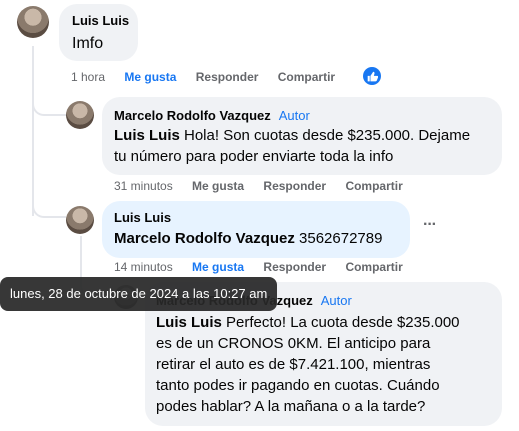 The width and height of the screenshot is (519, 431). I want to click on comment-text: Marcelo Rodolfo Vazquez 3562672789, so click(248, 238).